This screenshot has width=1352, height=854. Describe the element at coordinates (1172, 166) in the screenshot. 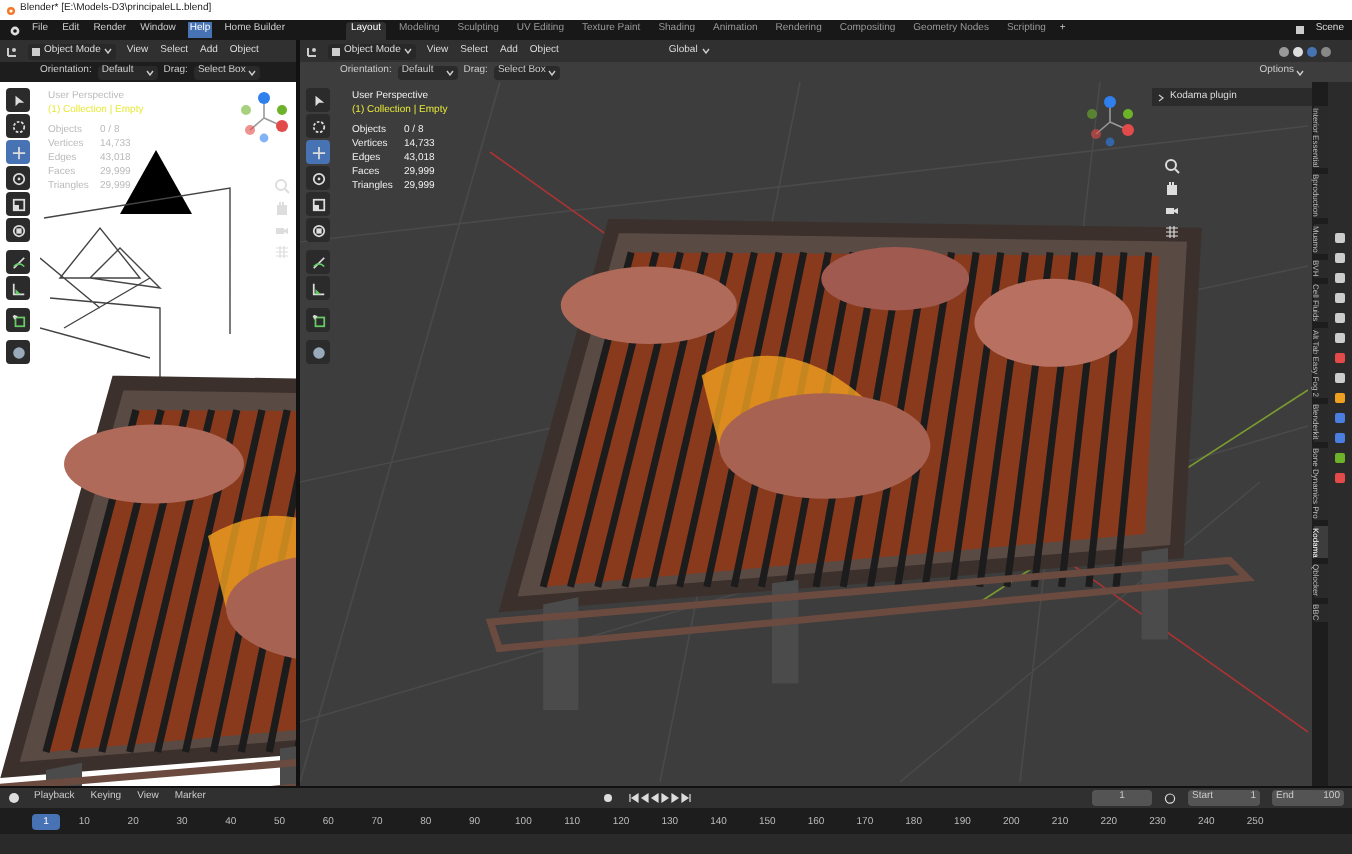

I see `zoom-icon` at that location.